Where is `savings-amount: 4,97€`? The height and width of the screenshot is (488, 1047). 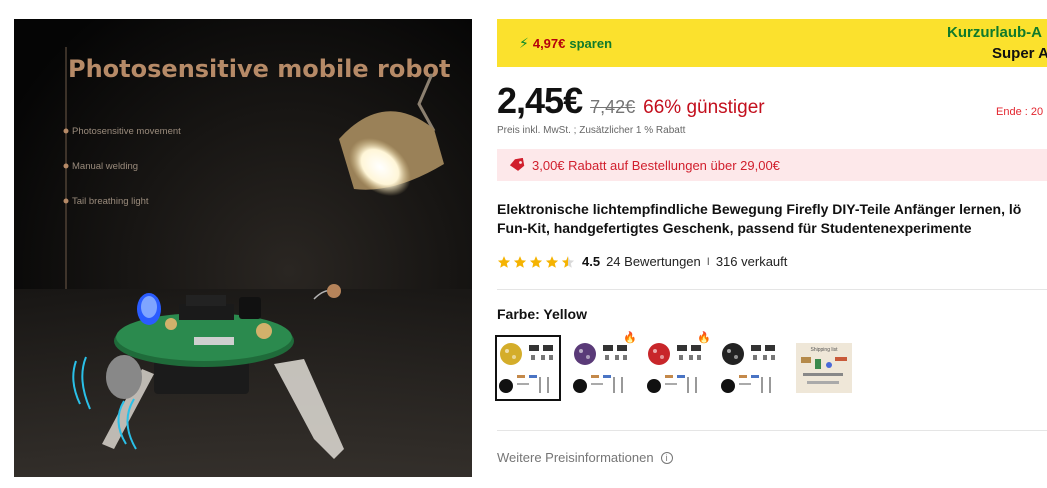
savings-amount: 4,97€ is located at coordinates (549, 43).